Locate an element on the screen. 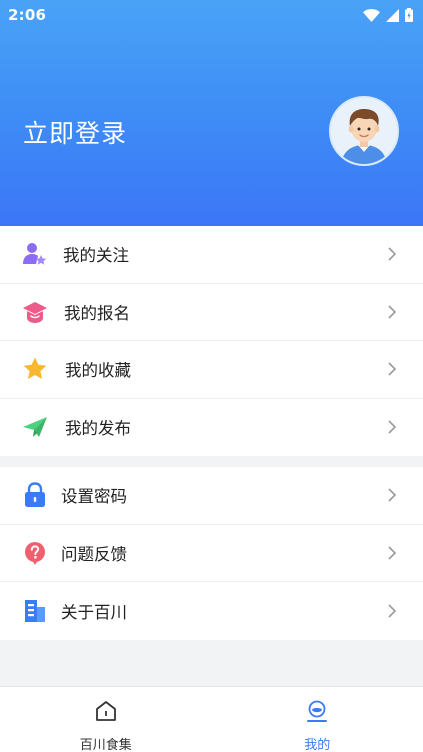 The height and width of the screenshot is (752, 423). menu-item-posts: 我的发布 is located at coordinates (211, 428).